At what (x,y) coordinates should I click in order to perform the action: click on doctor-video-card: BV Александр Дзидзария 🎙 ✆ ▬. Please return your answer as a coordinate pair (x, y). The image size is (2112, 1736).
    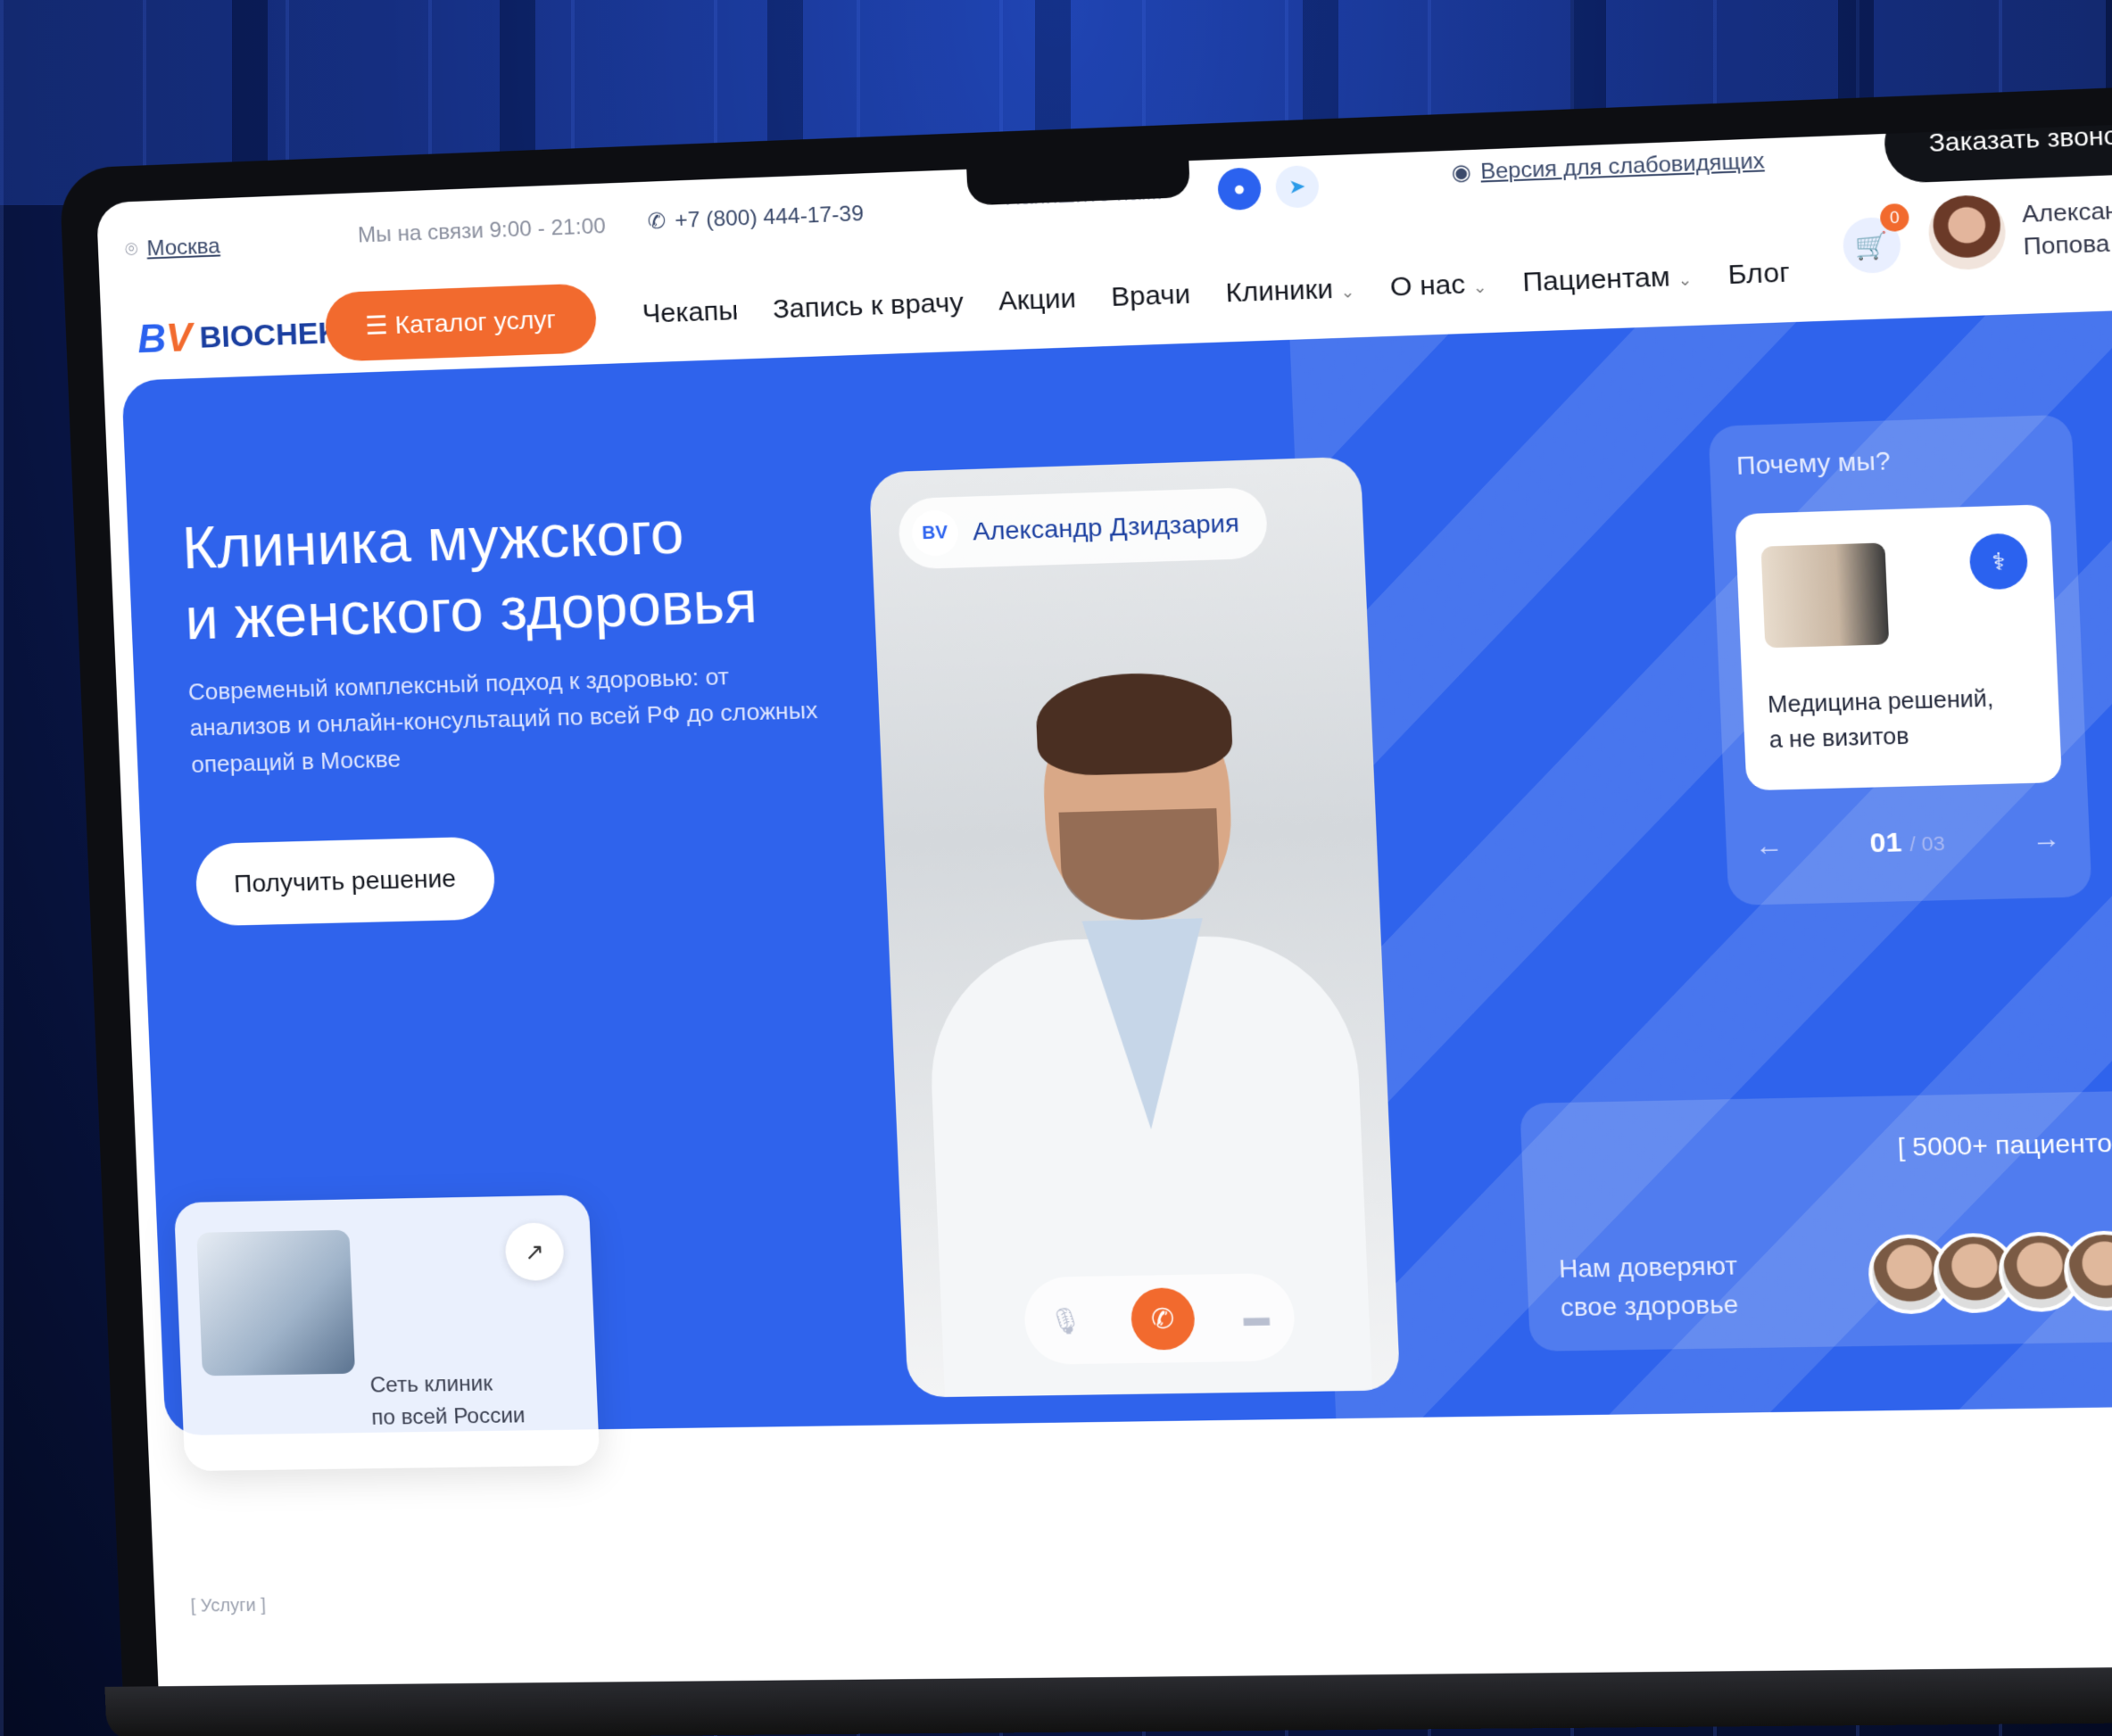
    Looking at the image, I should click on (1134, 927).